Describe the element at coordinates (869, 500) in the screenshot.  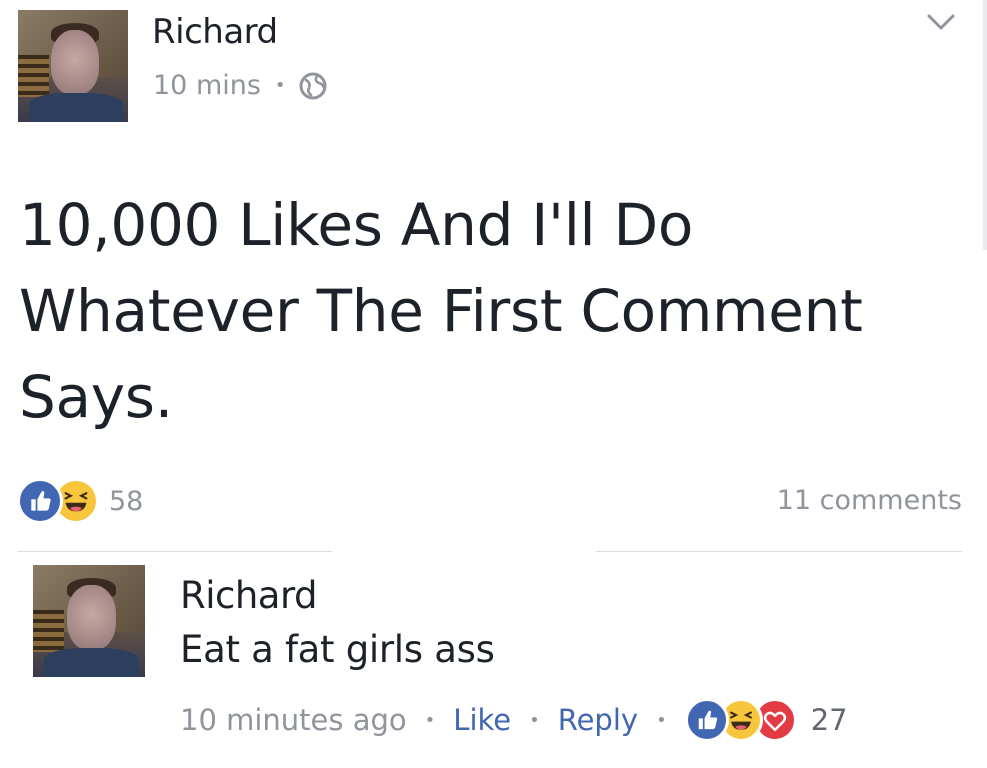
I see `comments-count-link: 11 comments` at that location.